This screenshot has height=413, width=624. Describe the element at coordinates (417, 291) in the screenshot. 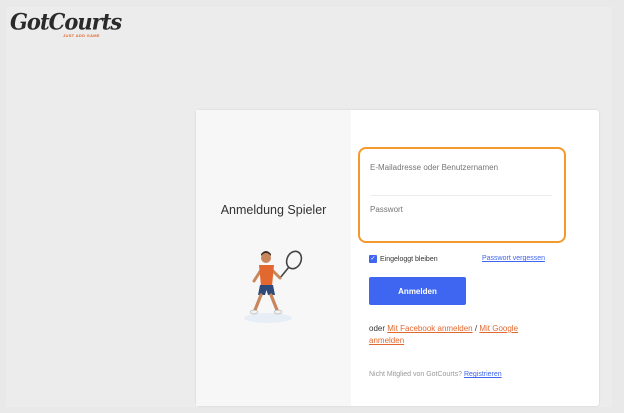

I see `login-button: Anmelden` at that location.